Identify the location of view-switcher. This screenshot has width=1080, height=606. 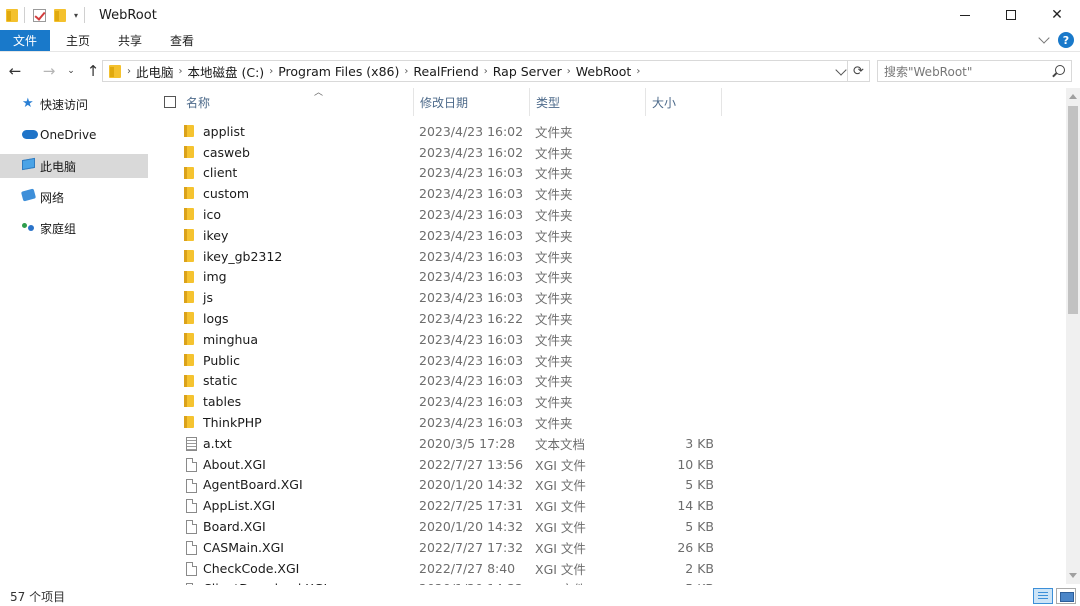
(1054, 596).